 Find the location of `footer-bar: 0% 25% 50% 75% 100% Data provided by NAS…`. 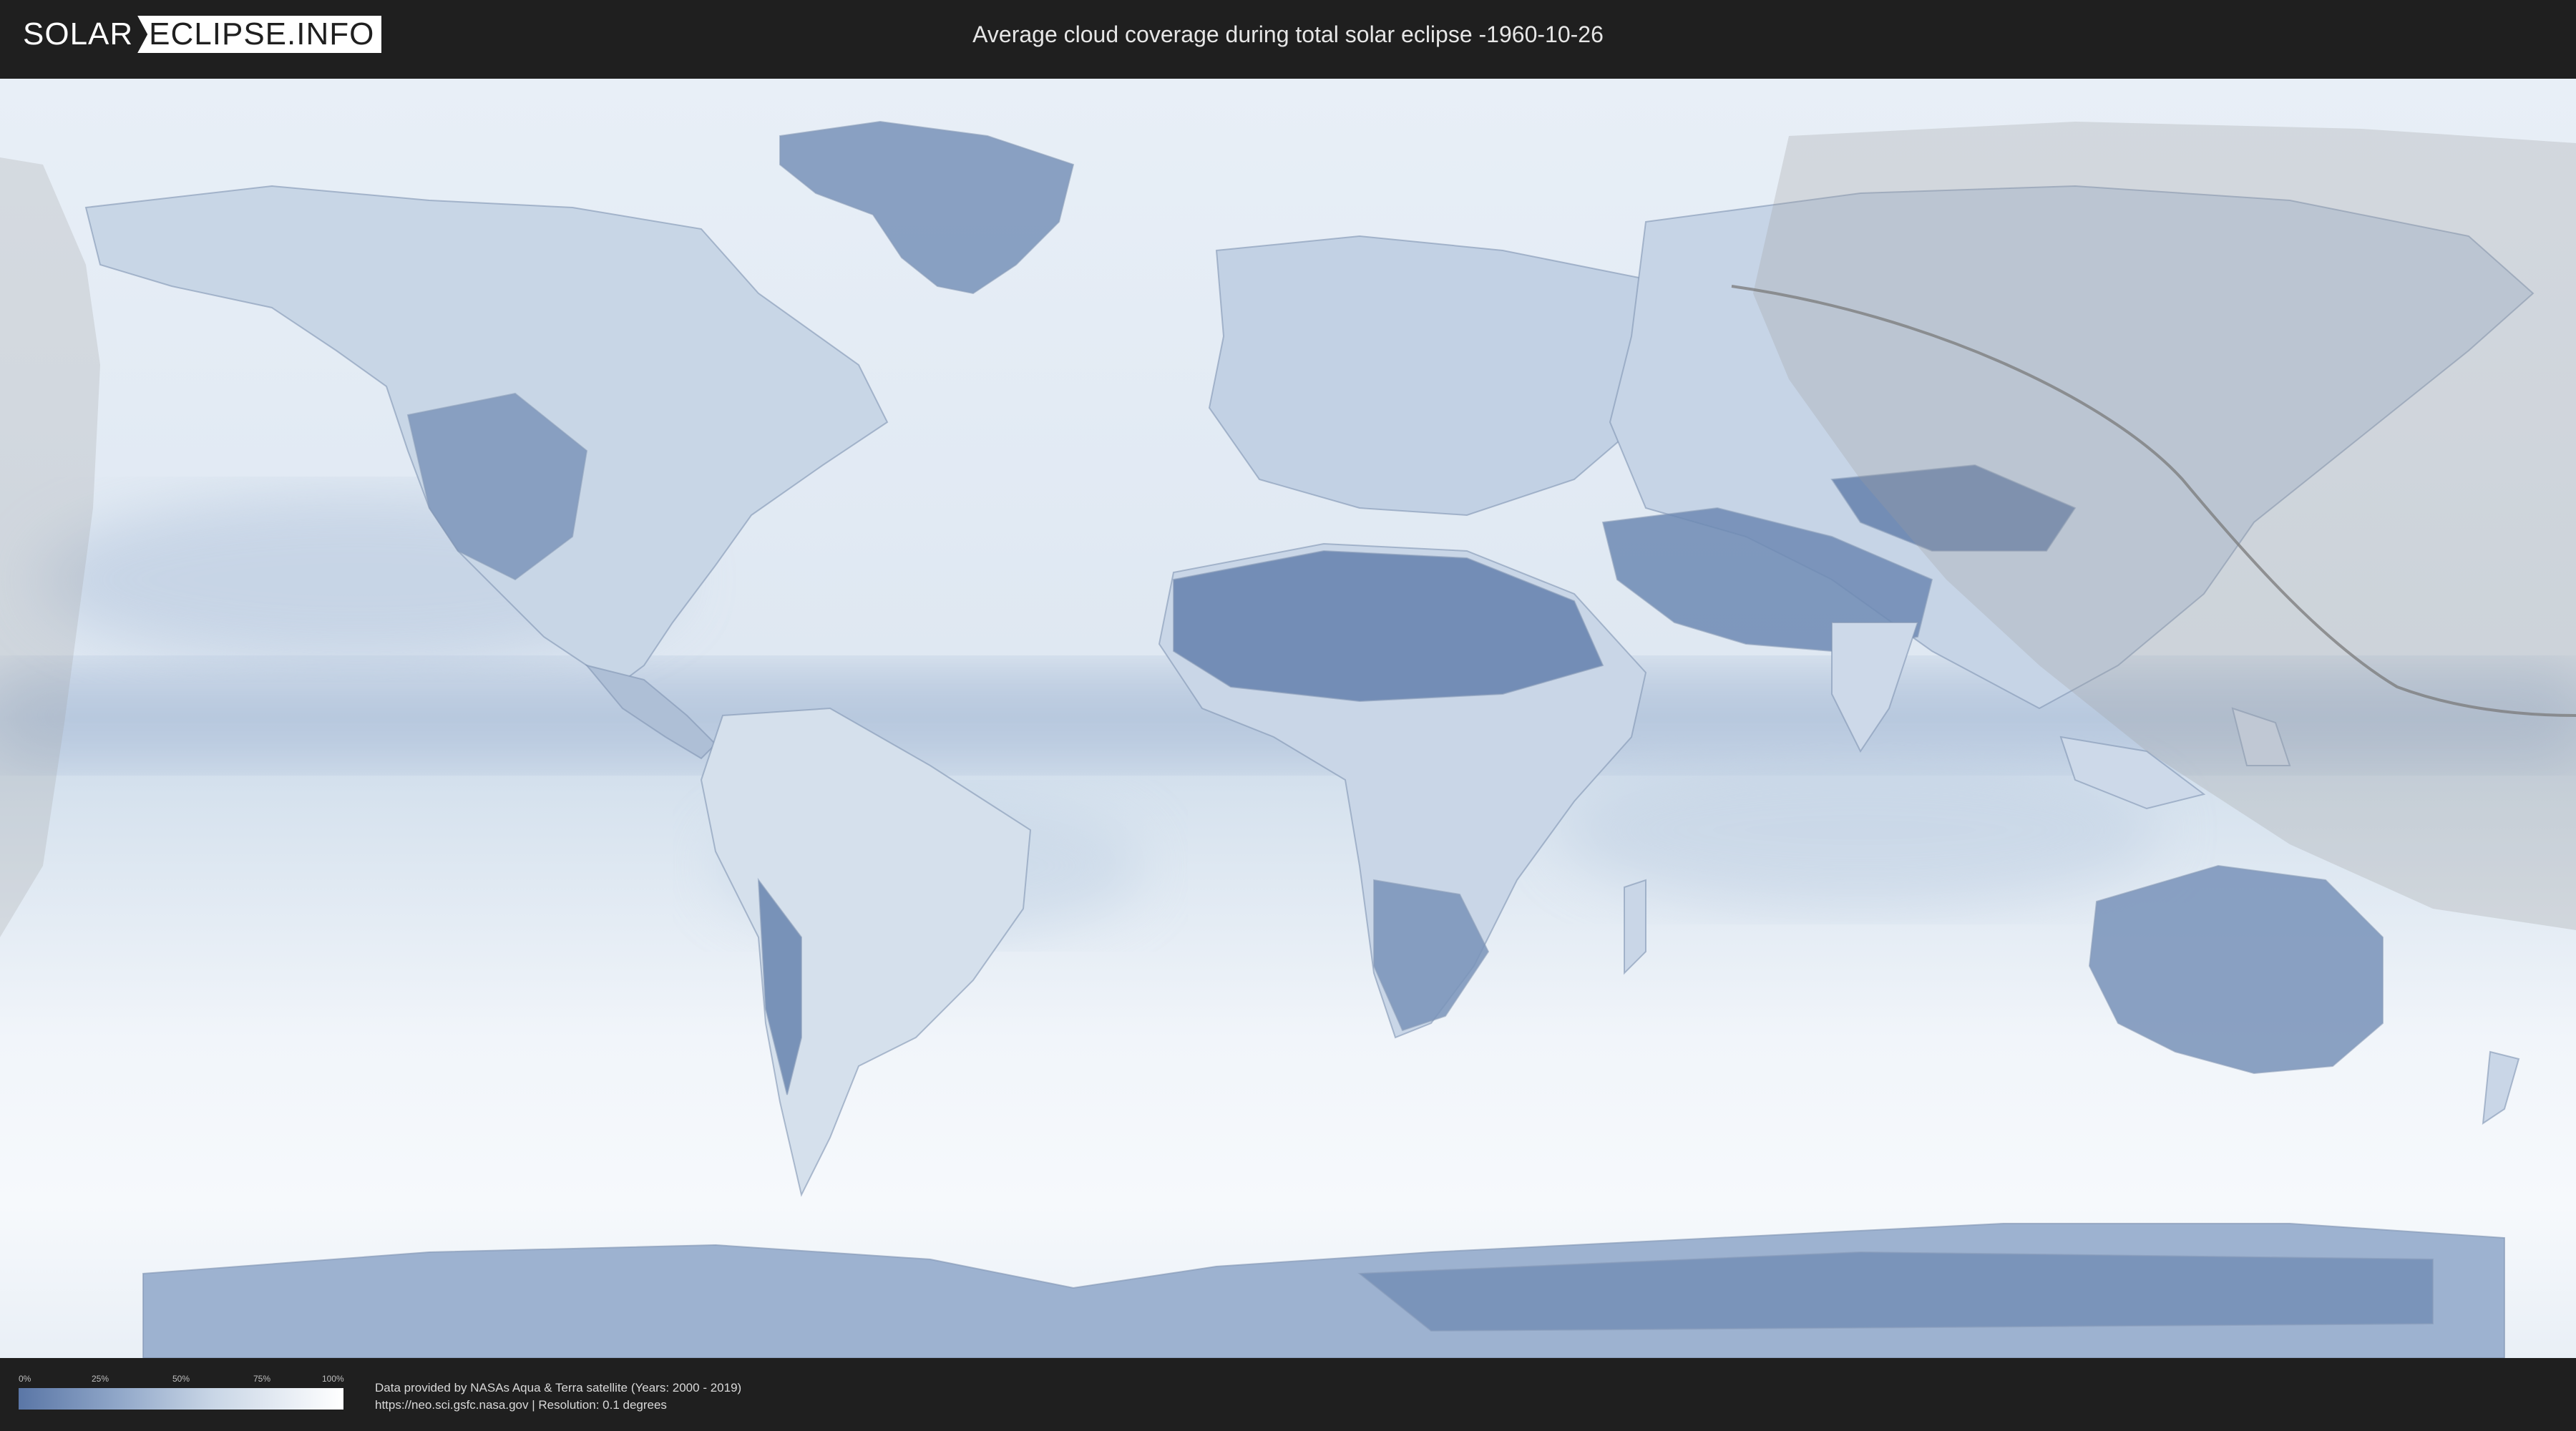

footer-bar: 0% 25% 50% 75% 100% Data provided by NAS… is located at coordinates (1288, 1394).